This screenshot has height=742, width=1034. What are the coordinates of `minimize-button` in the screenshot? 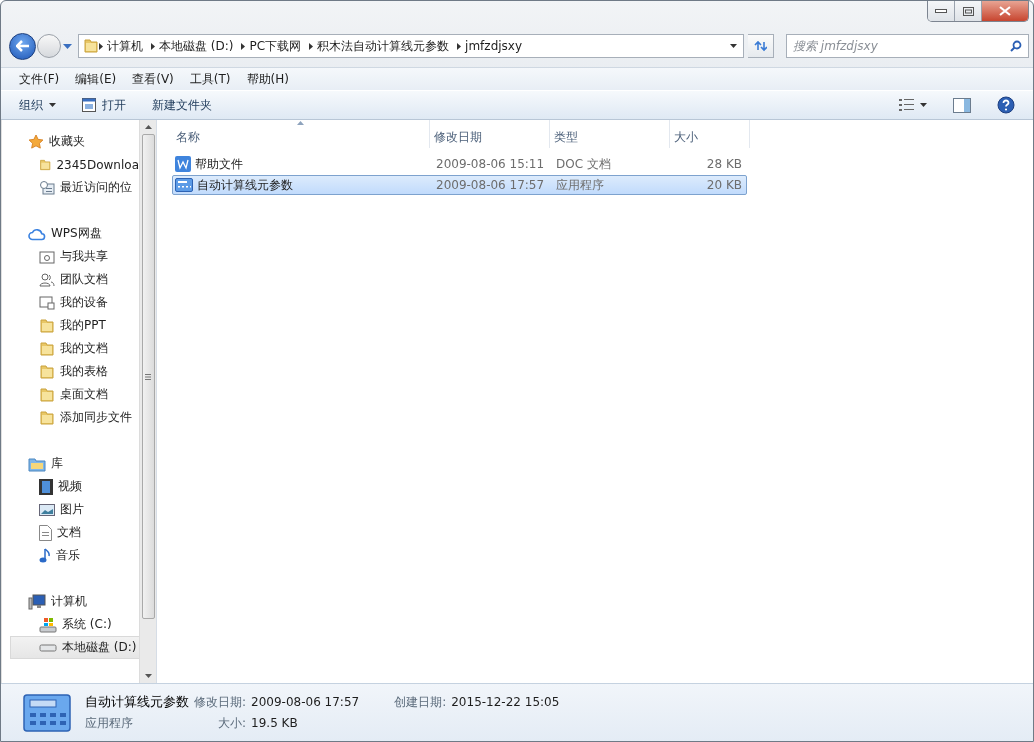 It's located at (941, 11).